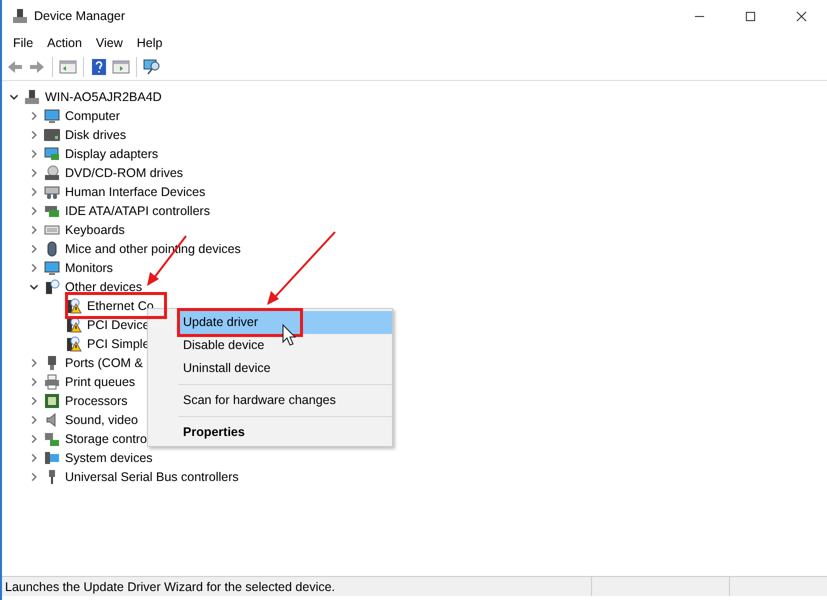 This screenshot has width=827, height=600. What do you see at coordinates (104, 362) in the screenshot?
I see `tree-item: Ports (COM &` at bounding box center [104, 362].